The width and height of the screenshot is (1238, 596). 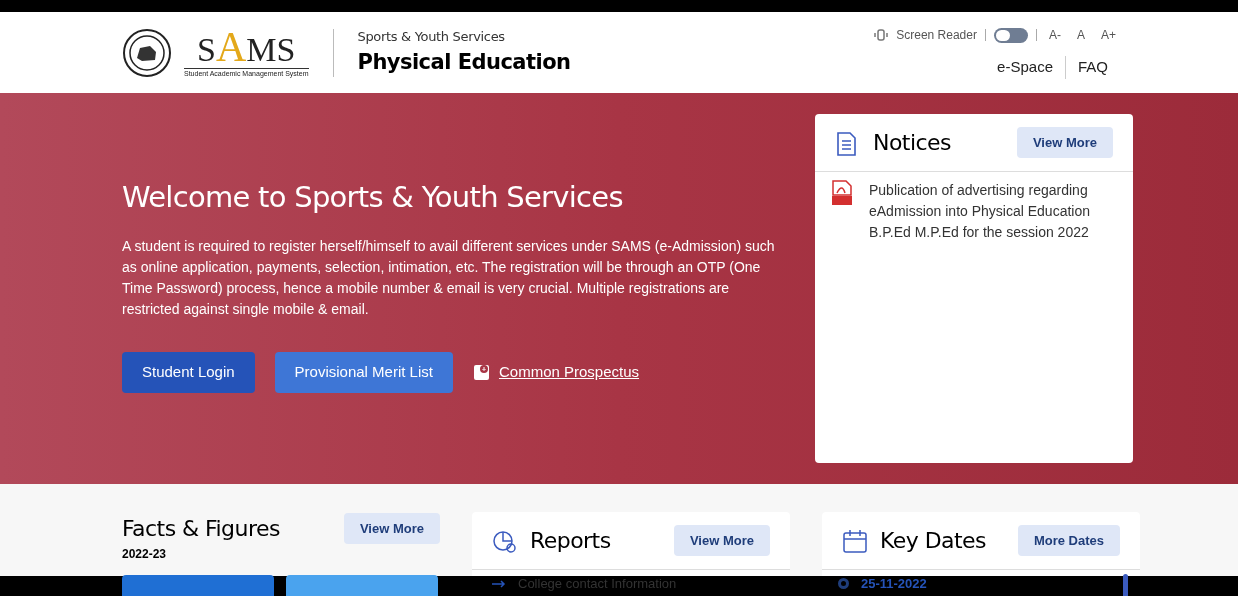 What do you see at coordinates (570, 541) in the screenshot?
I see `reports-title: Reports` at bounding box center [570, 541].